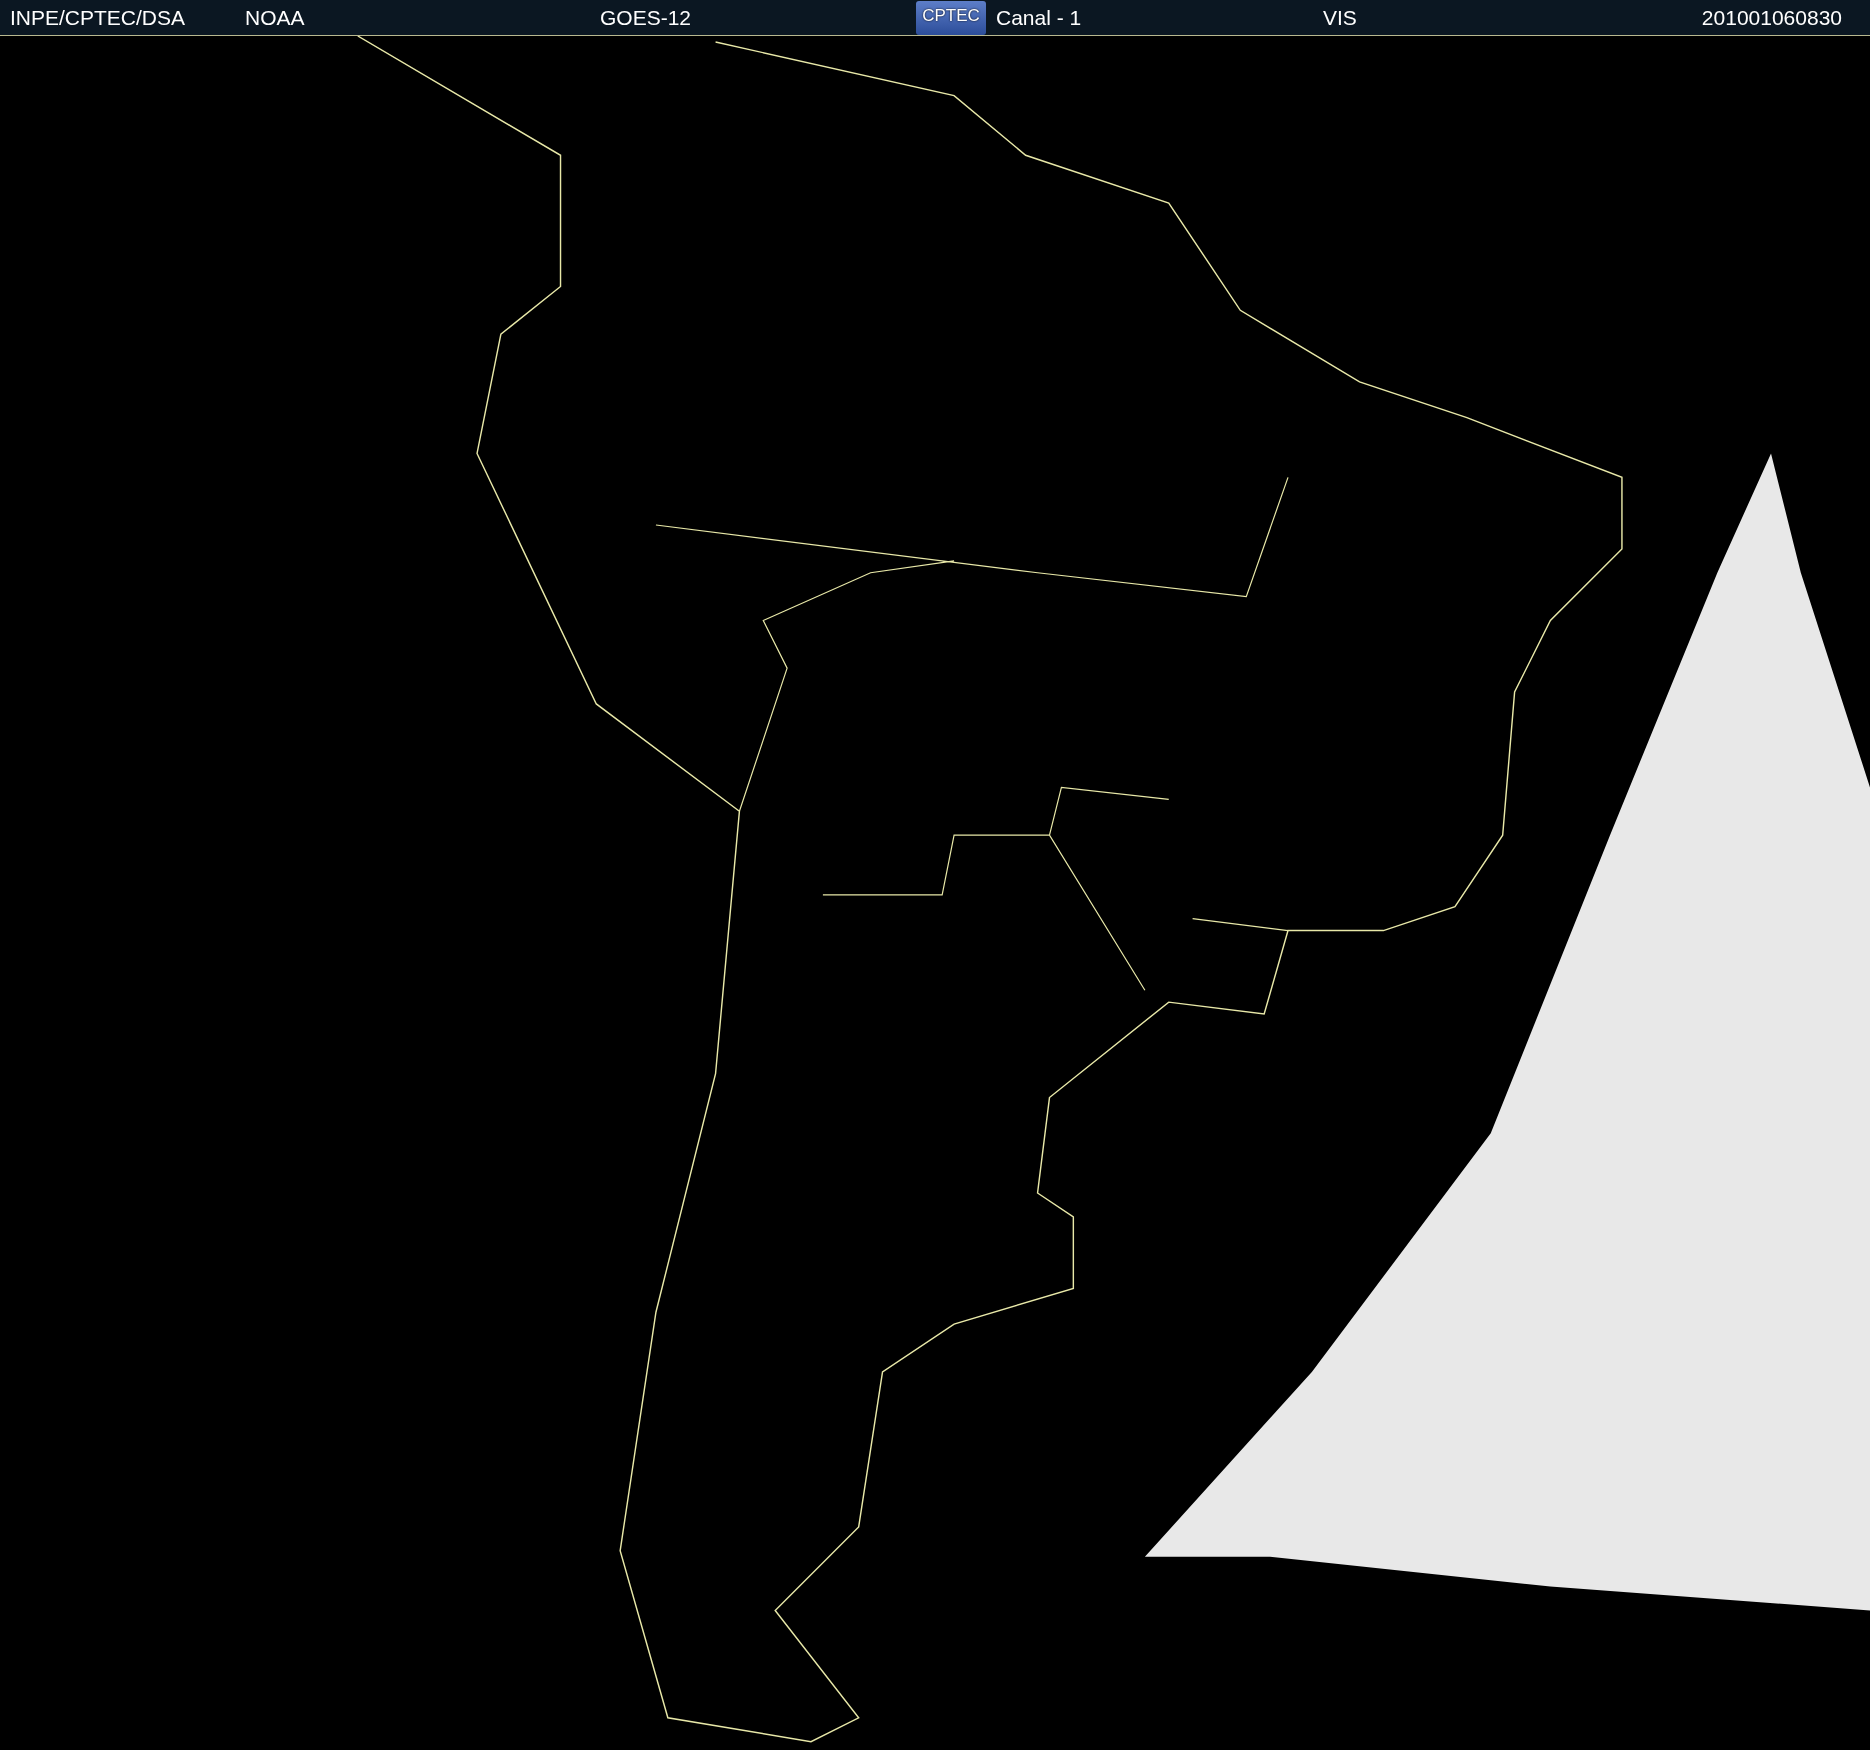 The image size is (1870, 1750). What do you see at coordinates (98, 17) in the screenshot?
I see `header-label: INPE/CPTEC/DSA` at bounding box center [98, 17].